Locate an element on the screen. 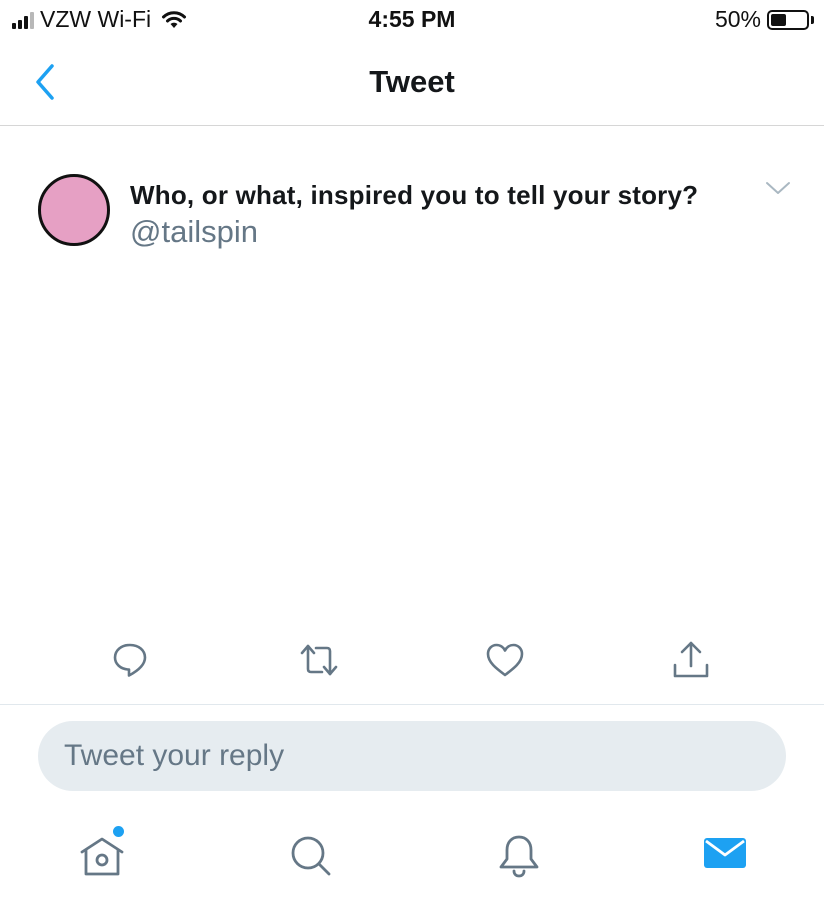 Image resolution: width=824 pixels, height=904 pixels. divider is located at coordinates (412, 704).